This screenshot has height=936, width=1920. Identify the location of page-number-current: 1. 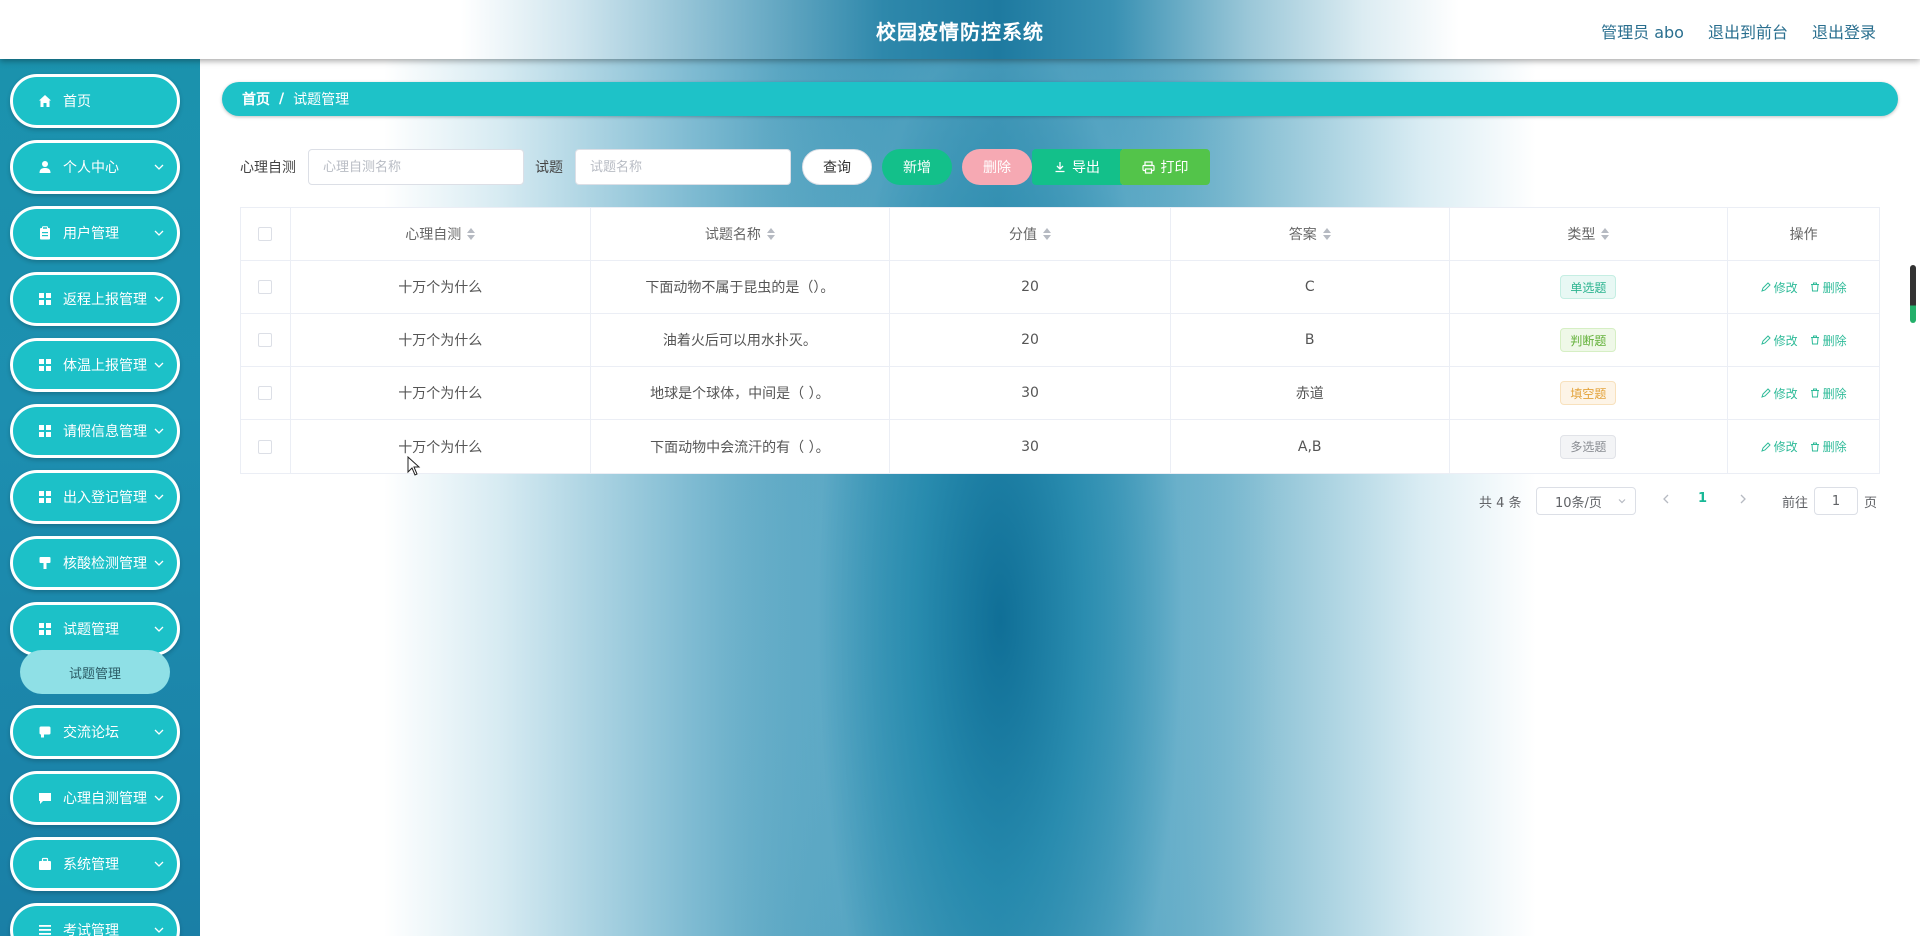
(1702, 498).